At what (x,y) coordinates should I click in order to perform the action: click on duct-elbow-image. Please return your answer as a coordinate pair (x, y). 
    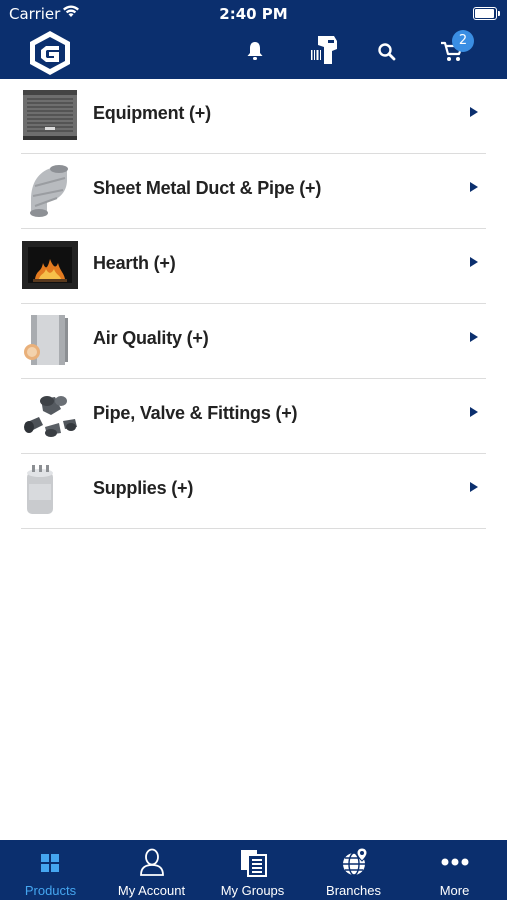
    Looking at the image, I should click on (49, 191).